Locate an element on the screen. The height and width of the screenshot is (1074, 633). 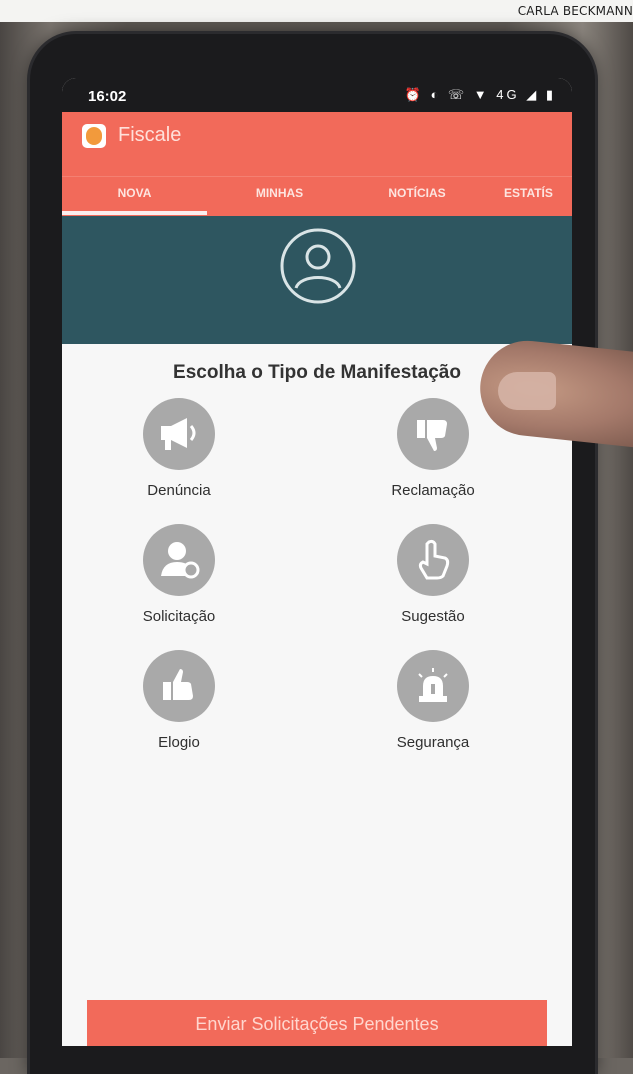
app-title: Fiscale is located at coordinates (150, 135).